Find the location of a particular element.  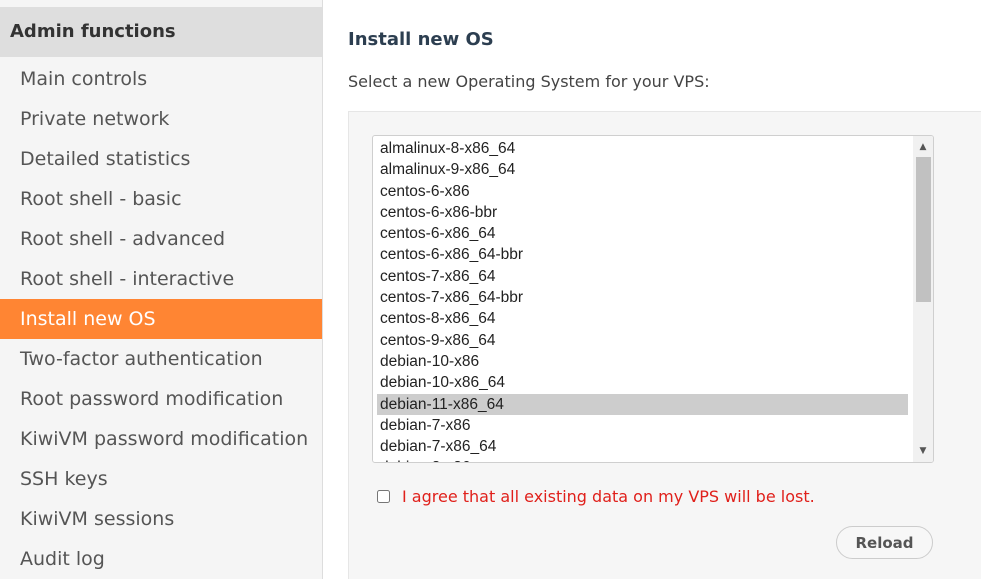

sidebar-item-main-controls: Main controls is located at coordinates (161, 79).